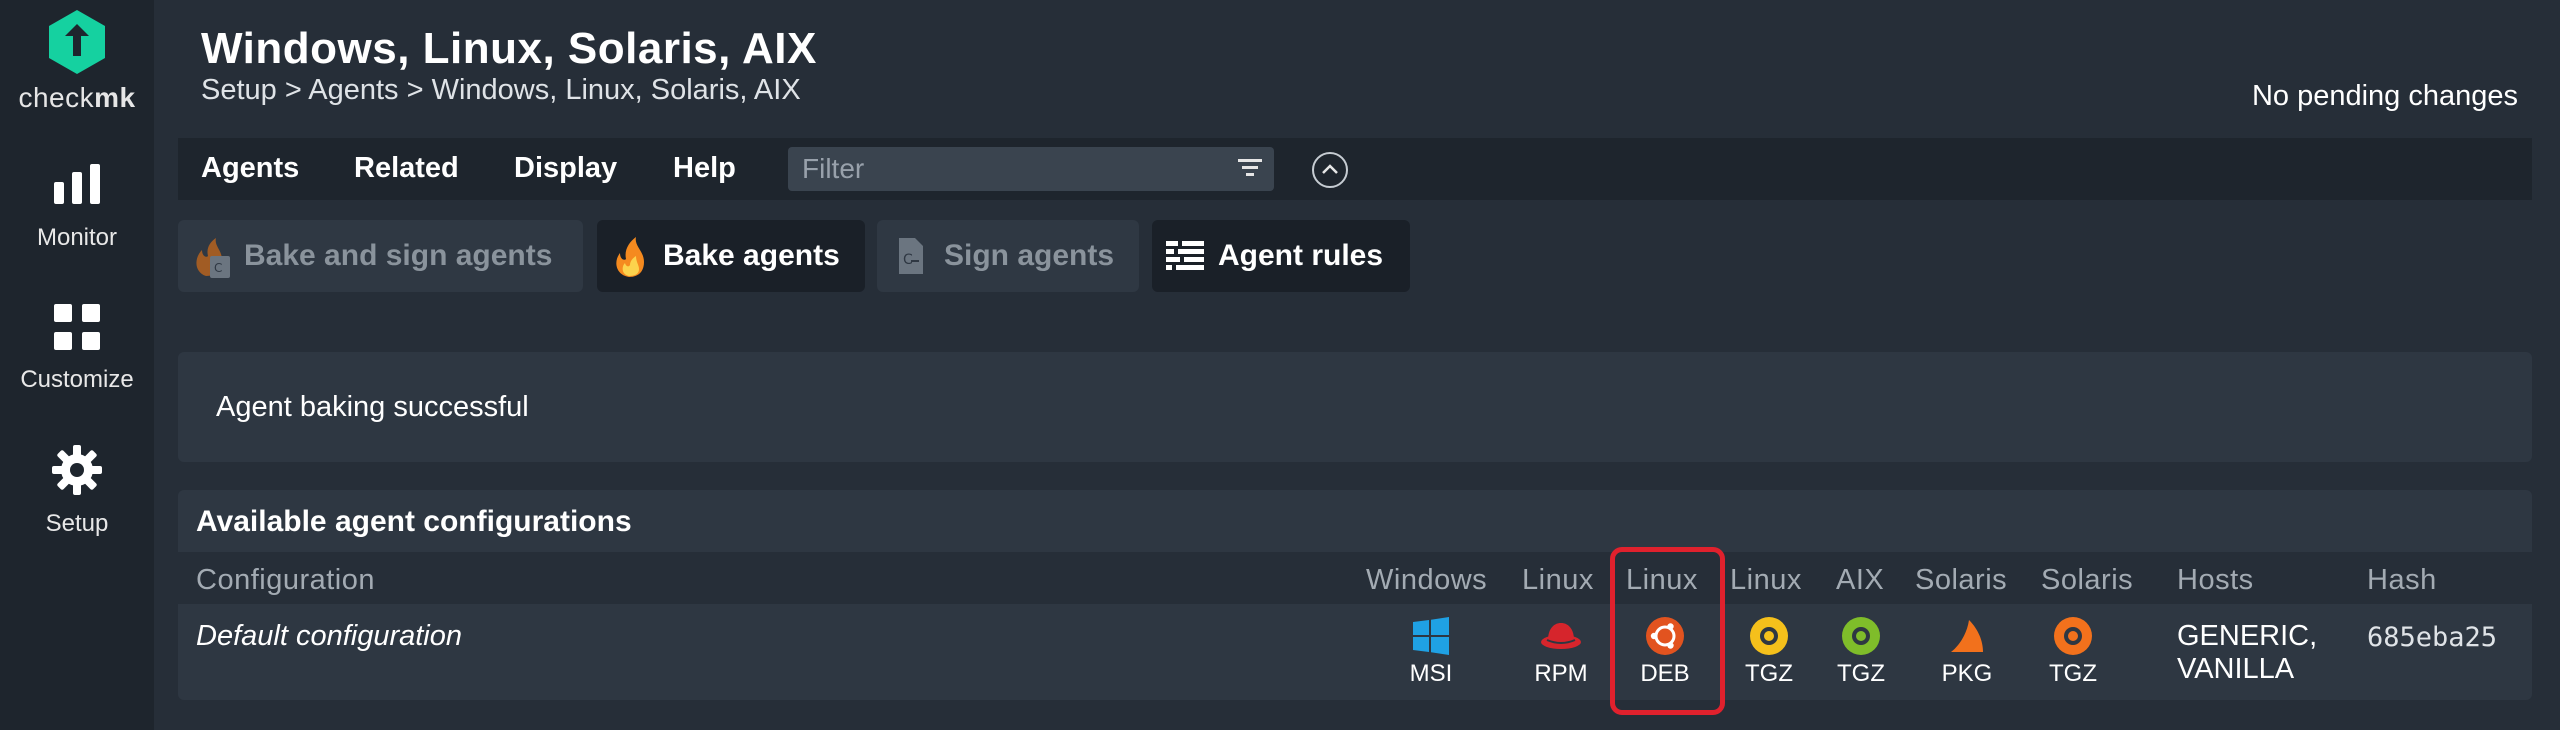 This screenshot has height=730, width=2560. What do you see at coordinates (2402, 580) in the screenshot?
I see `column-header-hash: Hash` at bounding box center [2402, 580].